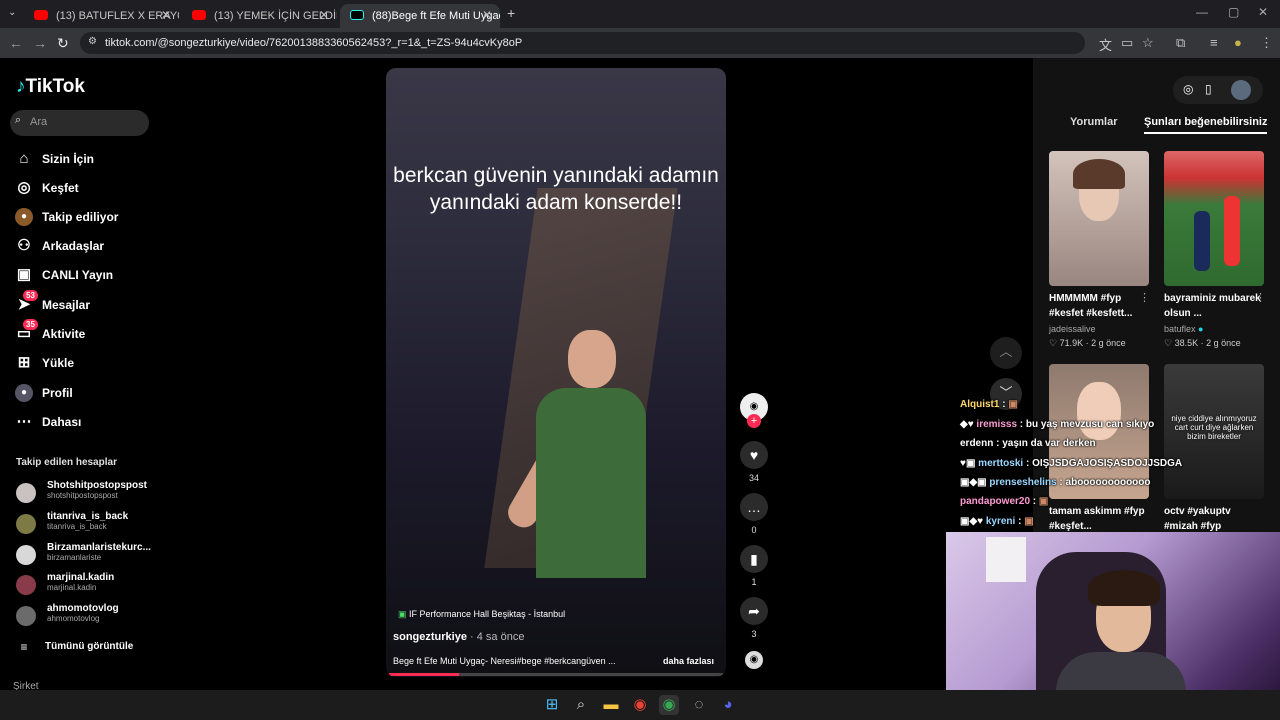 The width and height of the screenshot is (1280, 720). I want to click on translate-icon: 文, so click(1105, 44).